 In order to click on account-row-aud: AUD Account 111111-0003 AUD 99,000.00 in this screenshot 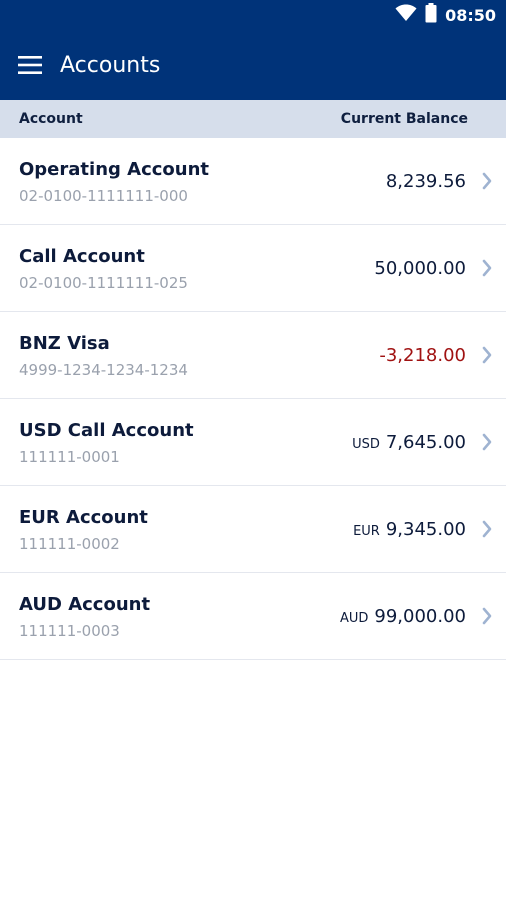, I will do `click(253, 616)`.